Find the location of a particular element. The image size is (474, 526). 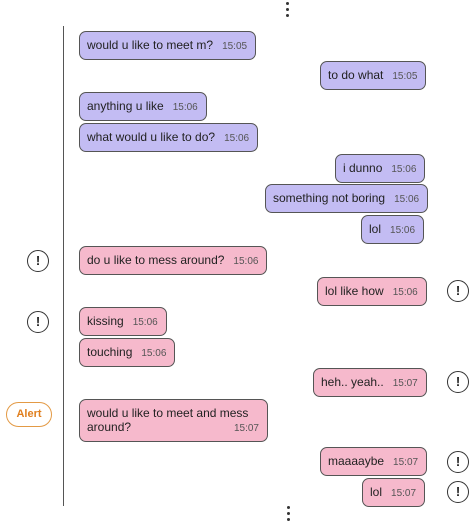

message-bubble: anything u like 15:06 is located at coordinates (143, 106).